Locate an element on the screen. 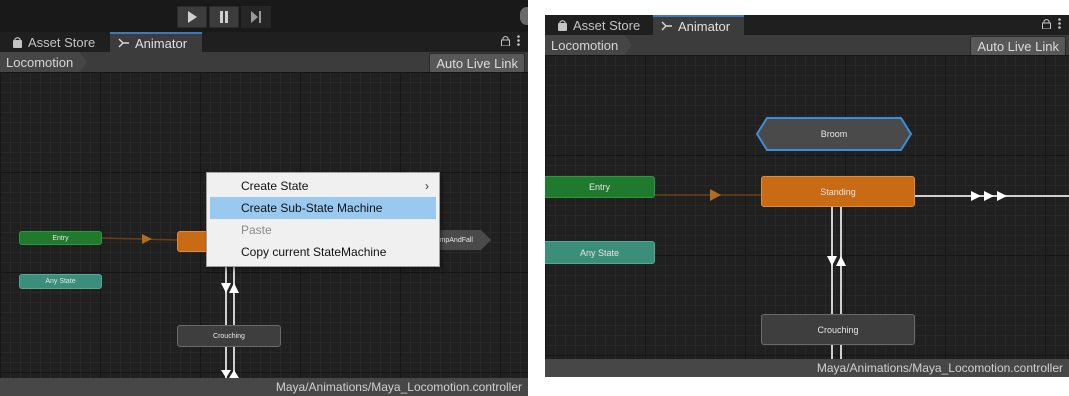 The width and height of the screenshot is (1069, 396). menu-item-label: Paste is located at coordinates (256, 230).